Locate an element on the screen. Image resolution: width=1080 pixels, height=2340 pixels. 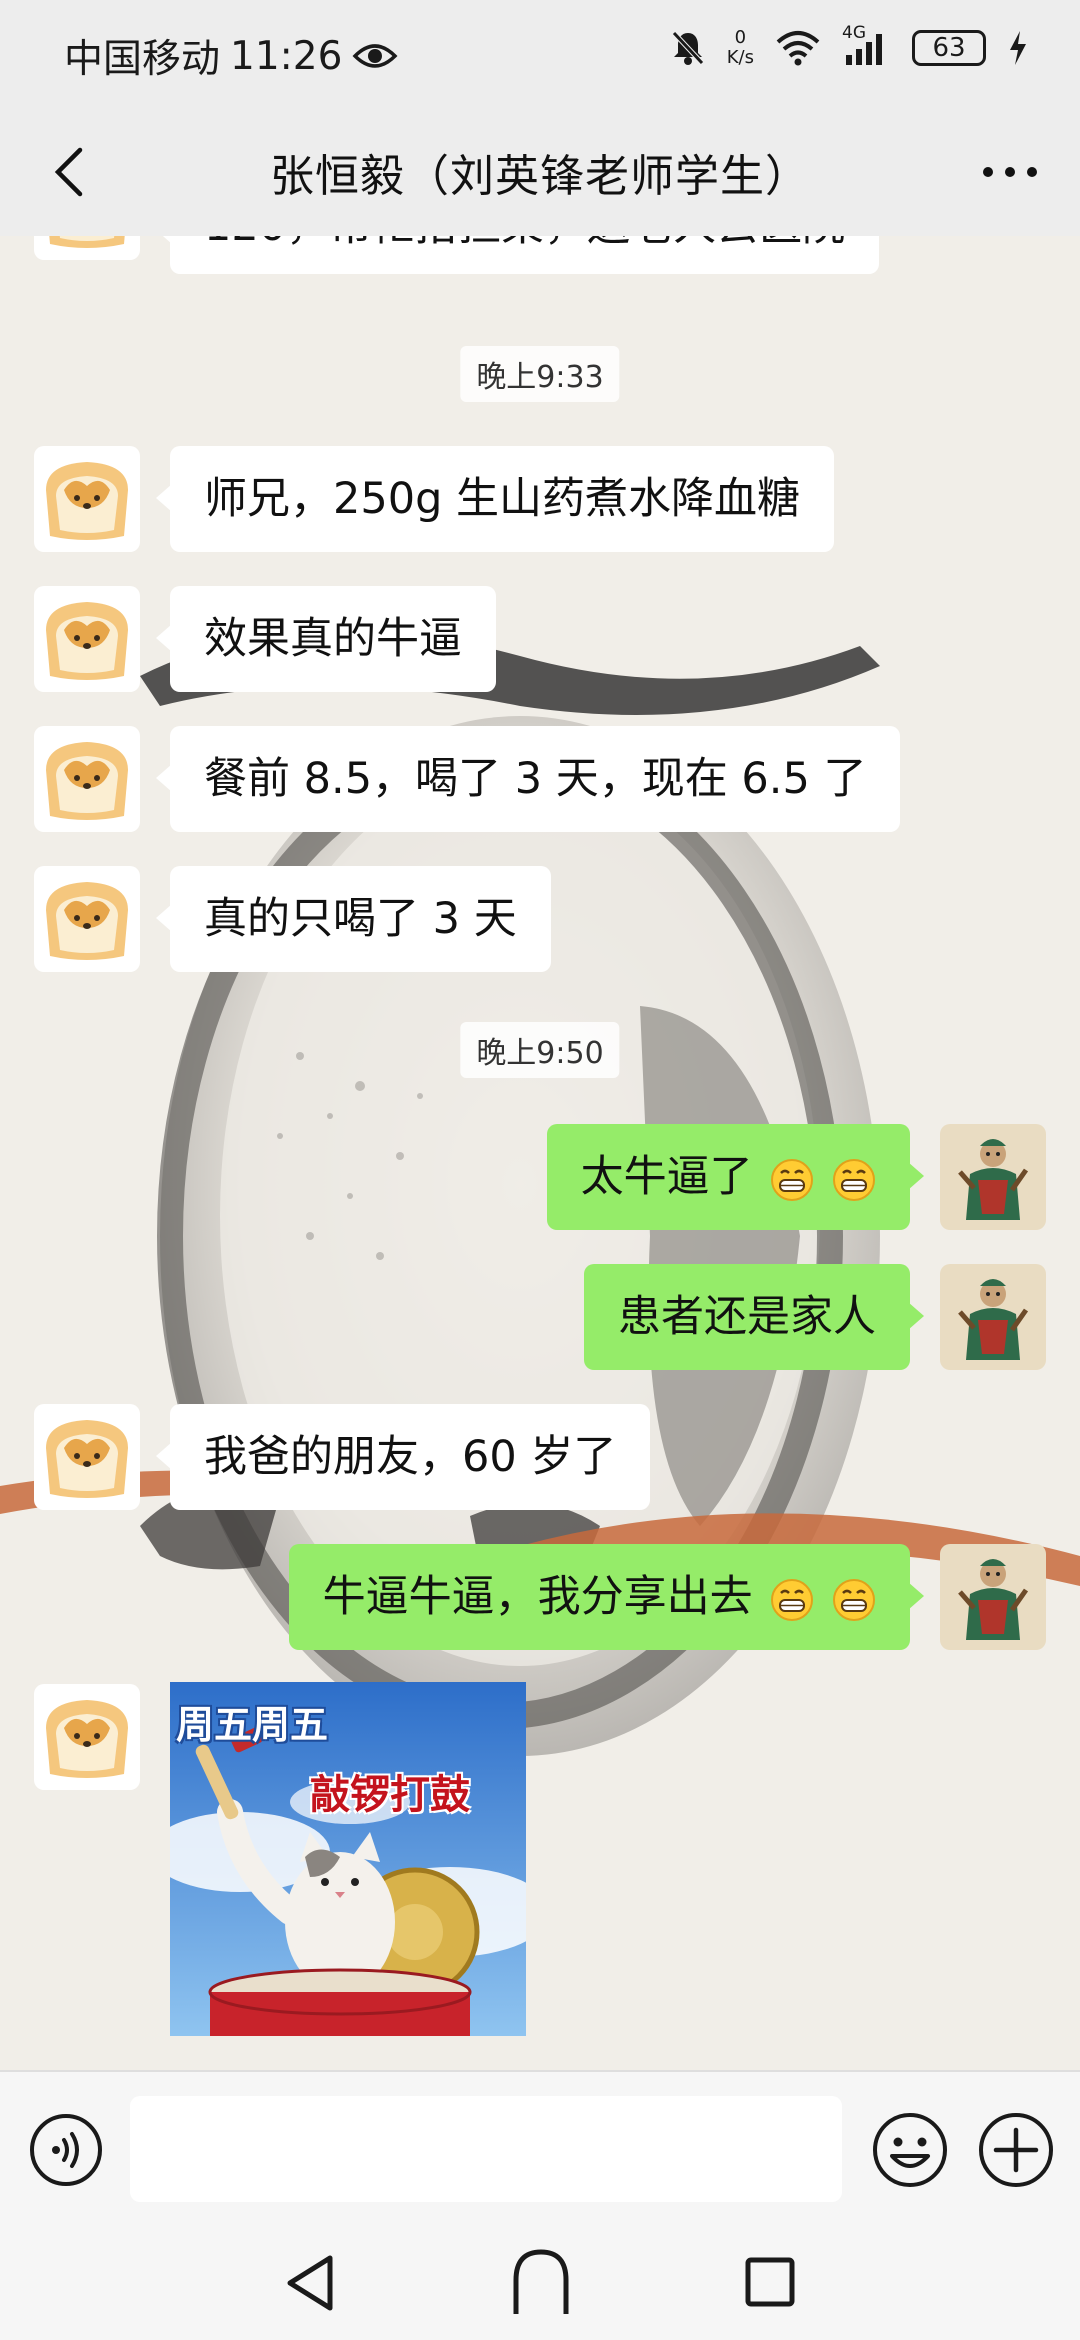
message-bubble-received: 餐前 8.5，喝了 3 天，现在 6.5 了 is located at coordinates (528, 779).